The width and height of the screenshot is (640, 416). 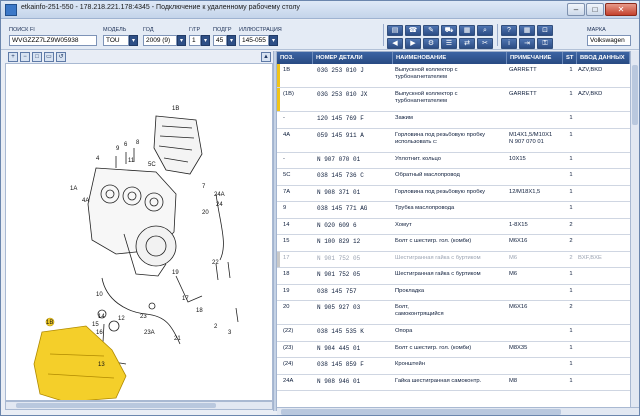 I want to click on column-header-input: ВВОД ДАННЫХ, so click(x=603, y=58).